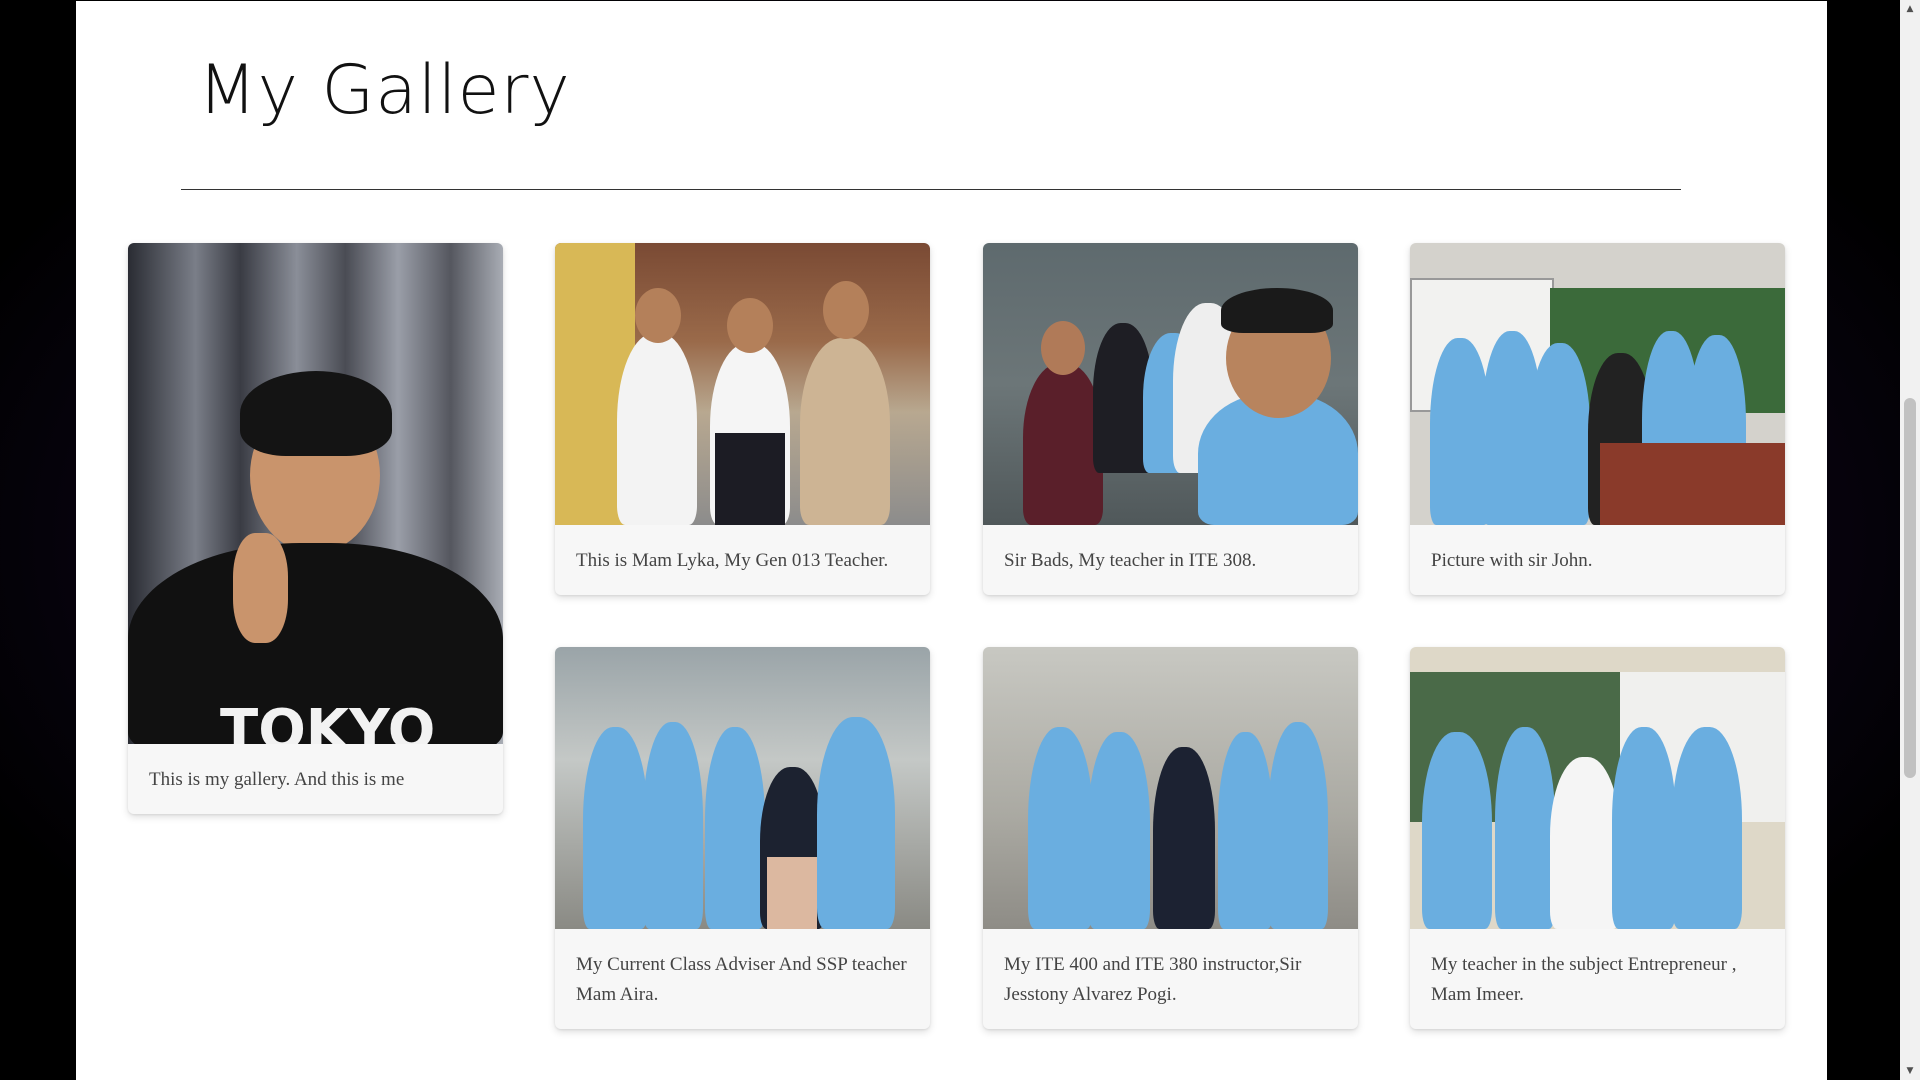 The image size is (1920, 1080). What do you see at coordinates (1170, 384) in the screenshot?
I see `selfie-group-photo` at bounding box center [1170, 384].